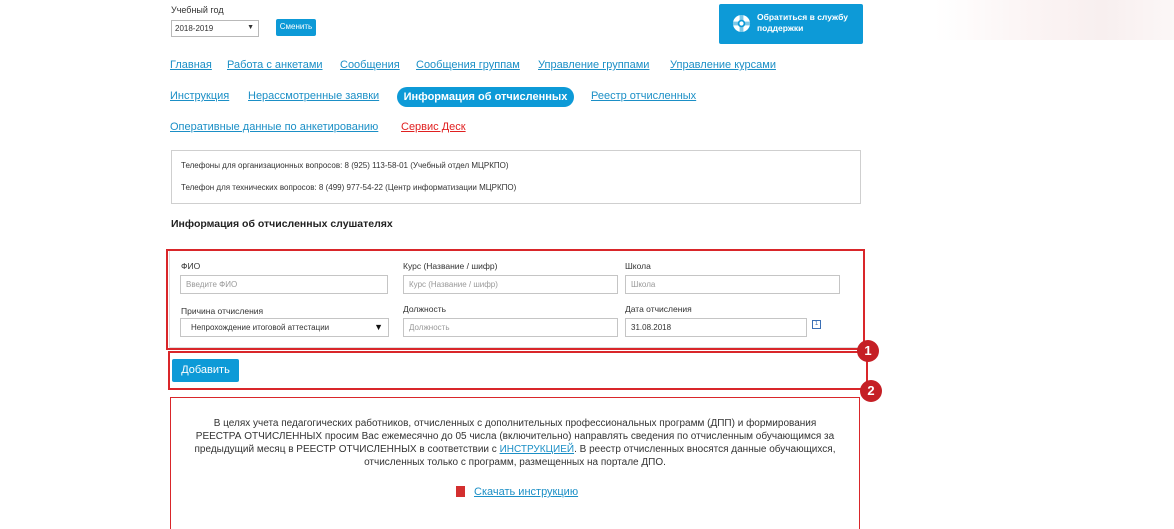 The image size is (1174, 529). I want to click on lifebuoy-icon, so click(741, 23).